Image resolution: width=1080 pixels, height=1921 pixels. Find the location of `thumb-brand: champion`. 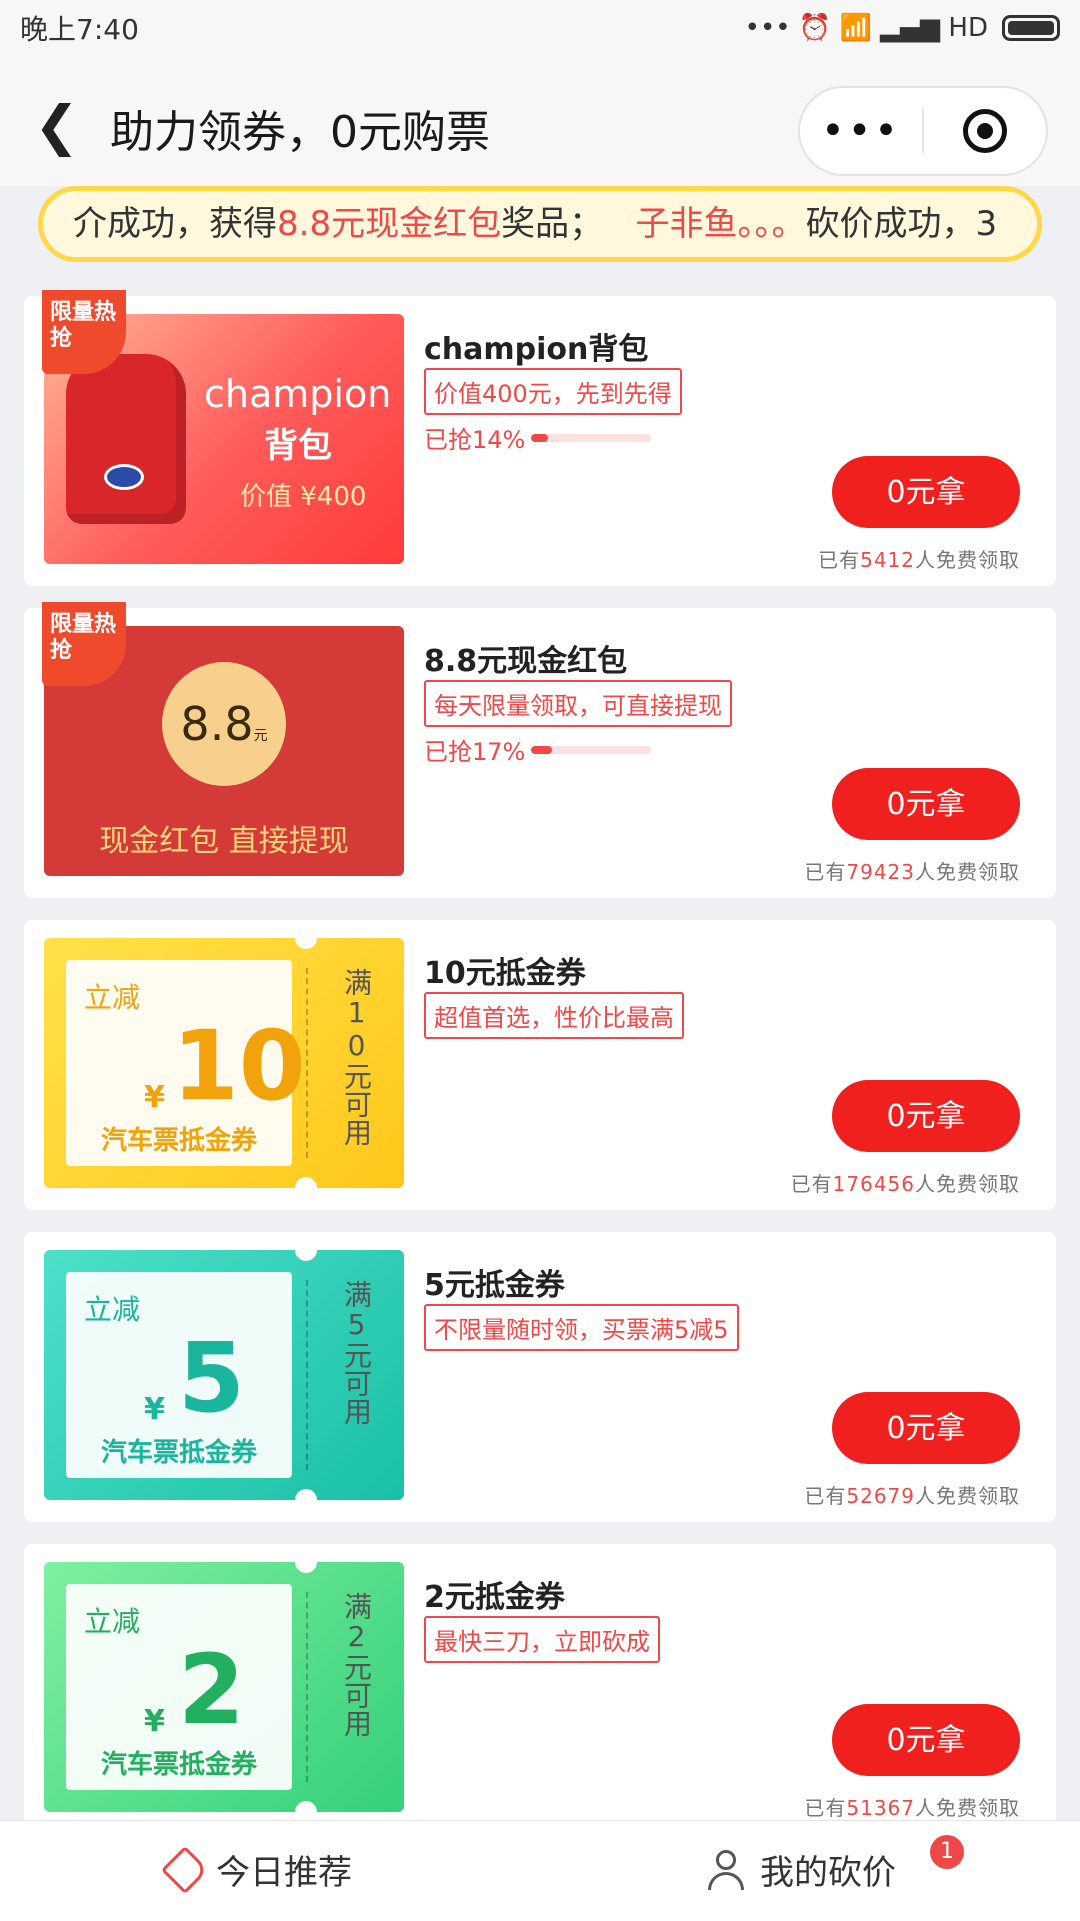

thumb-brand: champion is located at coordinates (298, 394).